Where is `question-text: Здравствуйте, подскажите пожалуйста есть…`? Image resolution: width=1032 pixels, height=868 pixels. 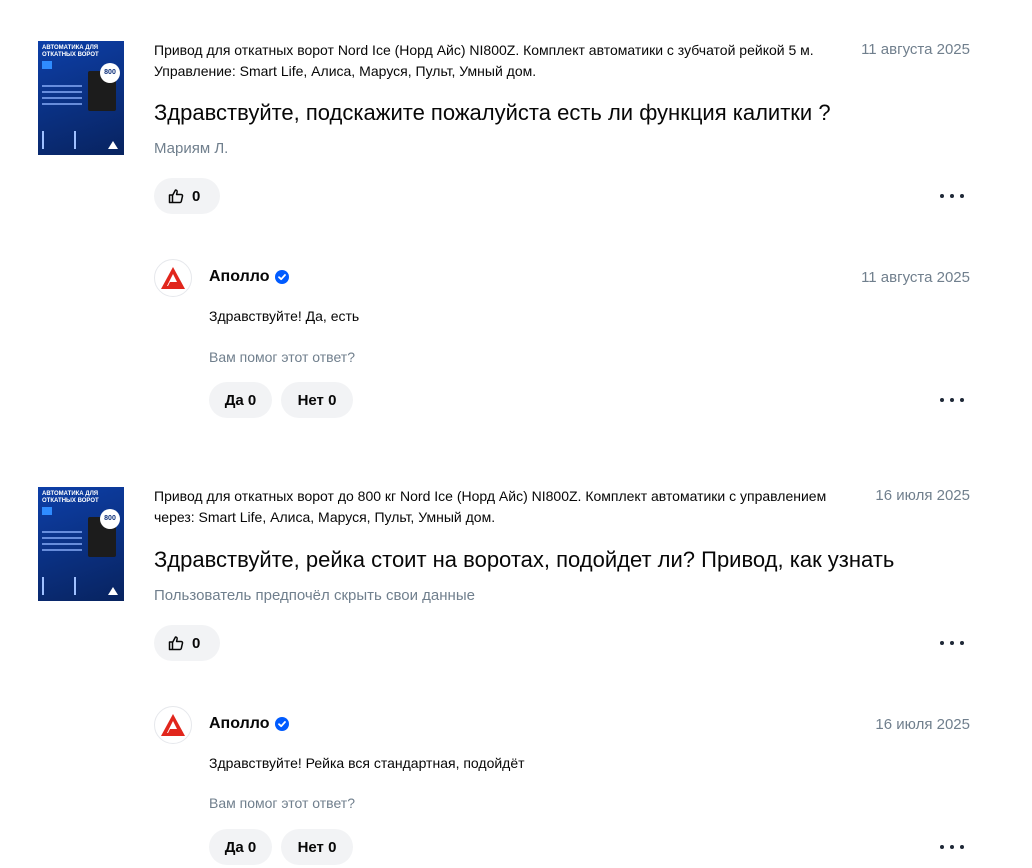
question-text: Здравствуйте, подскажите пожалуйста есть… is located at coordinates (492, 112).